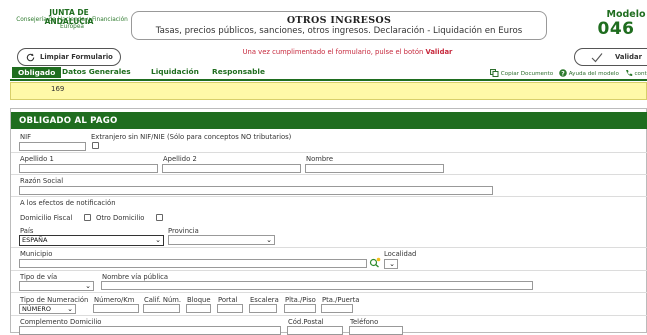 The image size is (647, 335). What do you see at coordinates (36, 309) in the screenshot?
I see `tipo-numeracion-value: NÚMERO` at bounding box center [36, 309].